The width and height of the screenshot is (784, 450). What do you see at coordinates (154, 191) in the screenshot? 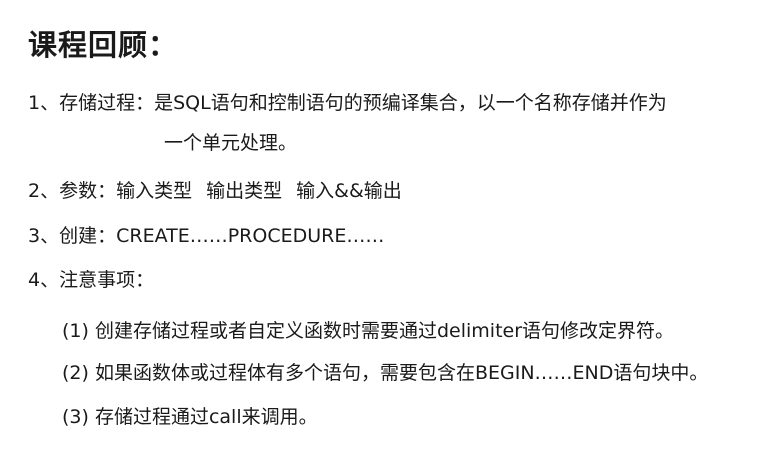
I see `param-type-in: 输入类型` at bounding box center [154, 191].